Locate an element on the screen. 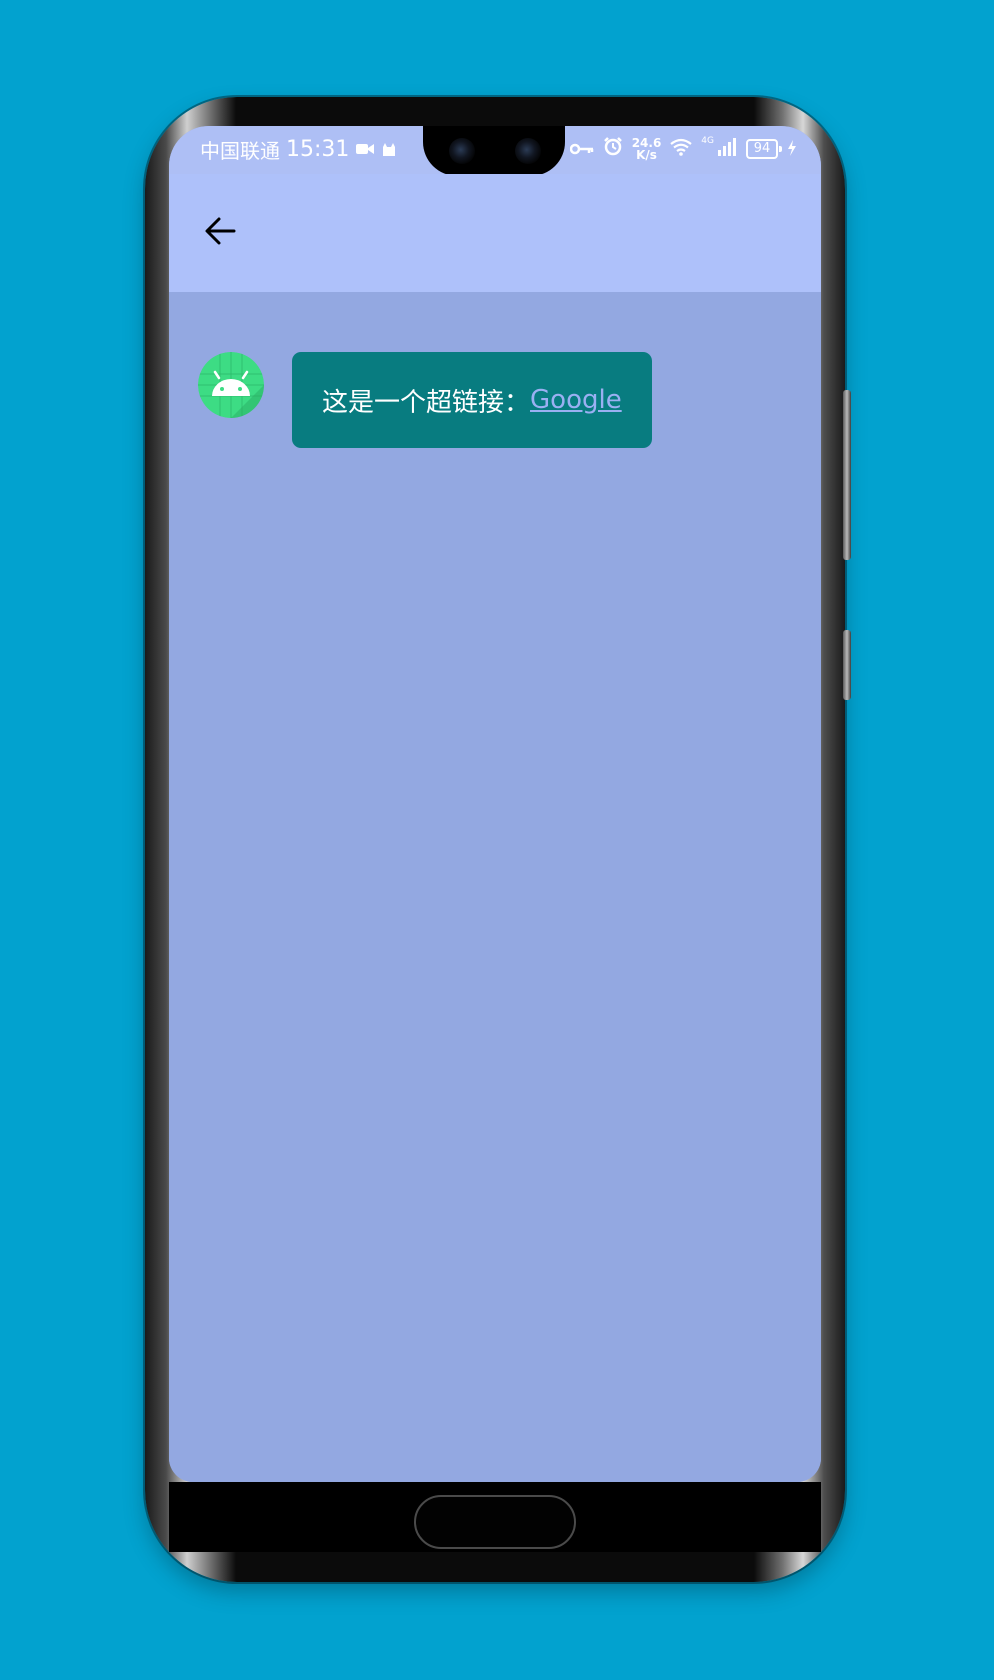  message-text: 这是一个超链接： is located at coordinates (426, 402).